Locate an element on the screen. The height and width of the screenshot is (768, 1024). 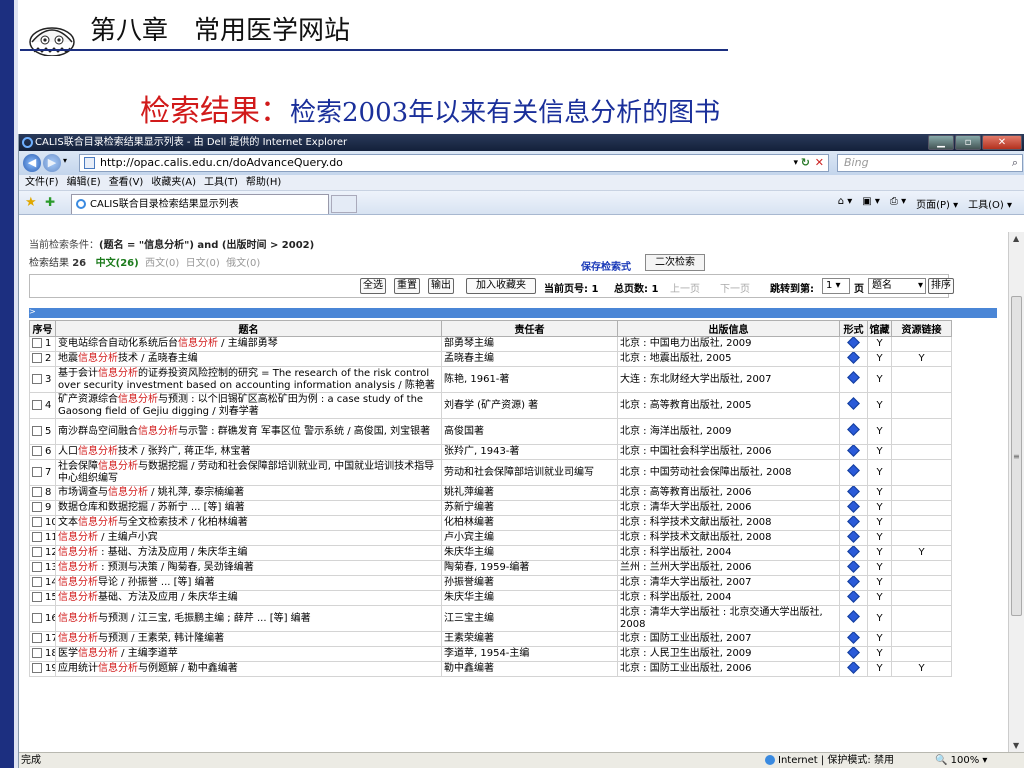
title-cell: 信息分析导论 / 孙振誉 ... [等] 编著 is located at coordinates (248, 583).